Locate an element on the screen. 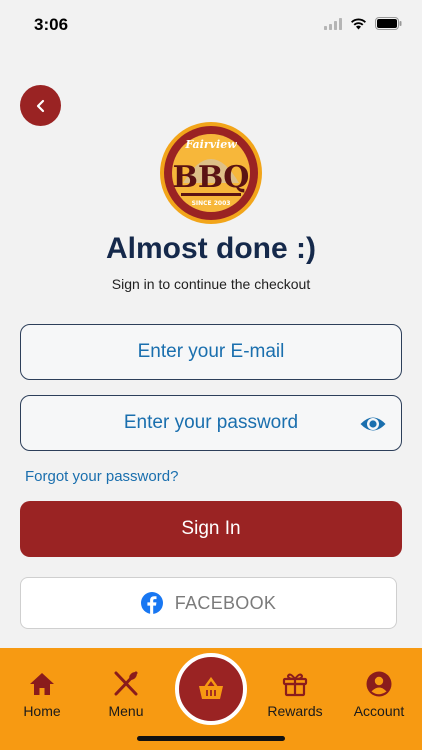 This screenshot has height=750, width=422. tab-rewards-label: Rewards is located at coordinates (295, 711).